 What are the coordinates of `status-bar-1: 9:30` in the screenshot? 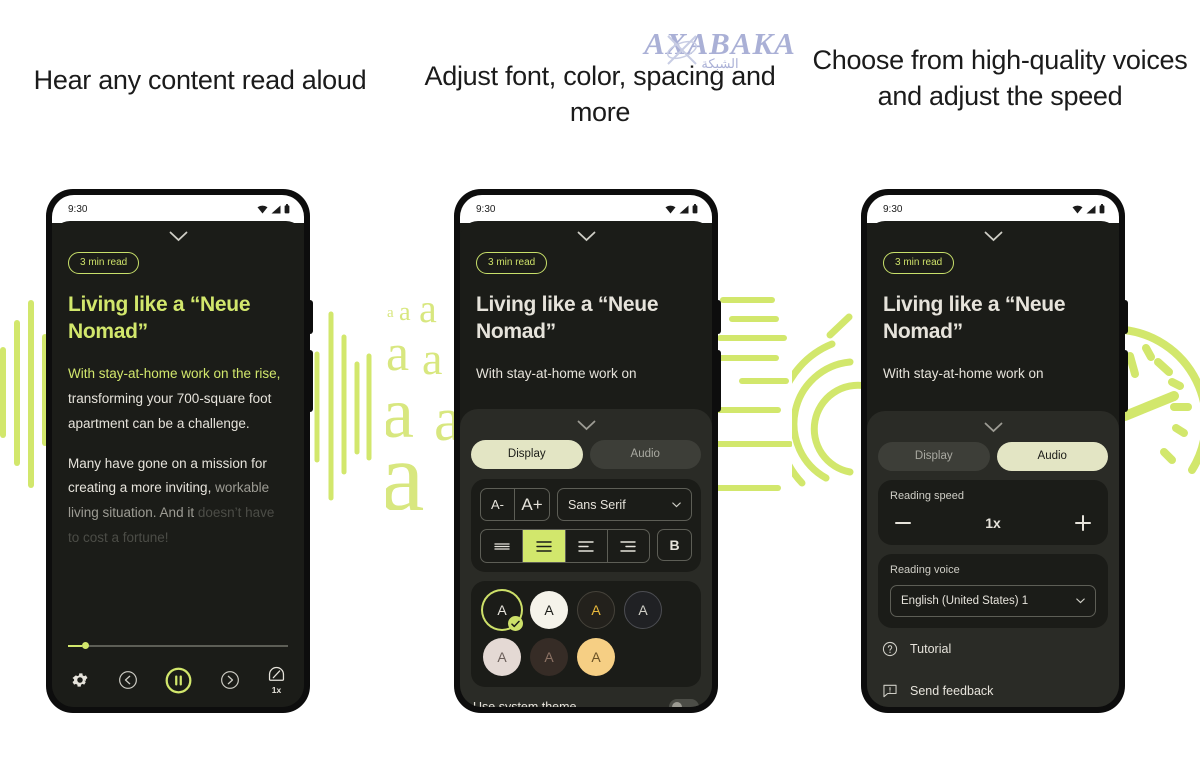 It's located at (178, 209).